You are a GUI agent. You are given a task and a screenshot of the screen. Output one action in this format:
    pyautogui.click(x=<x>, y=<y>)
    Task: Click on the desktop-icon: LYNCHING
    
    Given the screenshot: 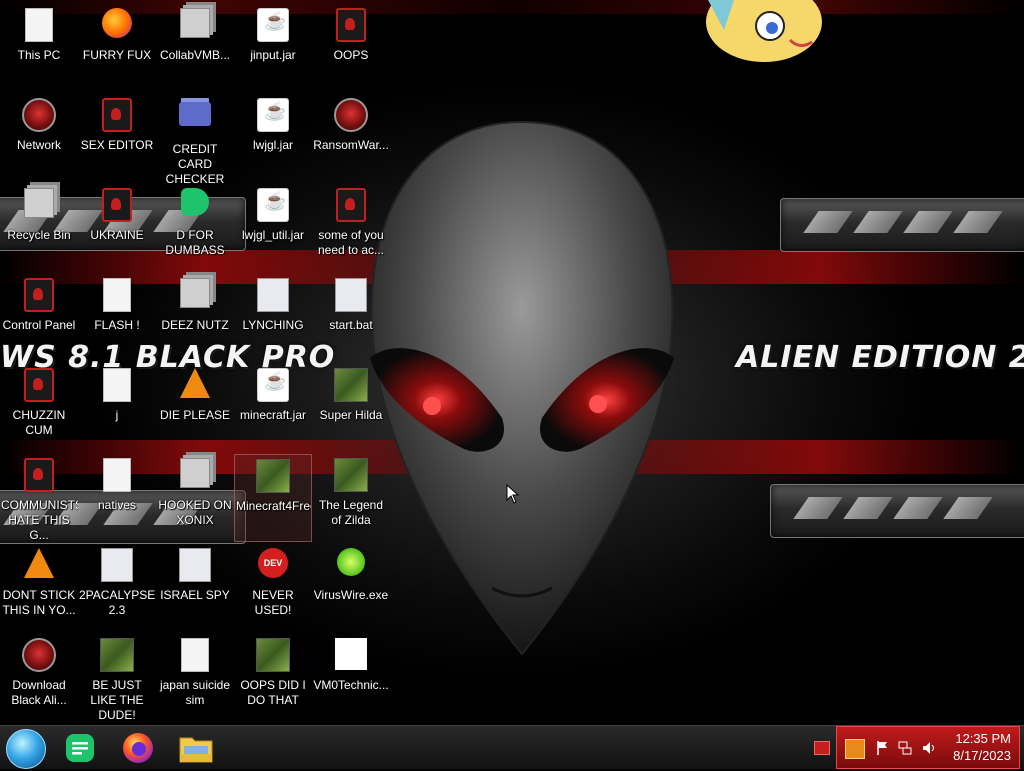 What is the action you would take?
    pyautogui.click(x=273, y=318)
    